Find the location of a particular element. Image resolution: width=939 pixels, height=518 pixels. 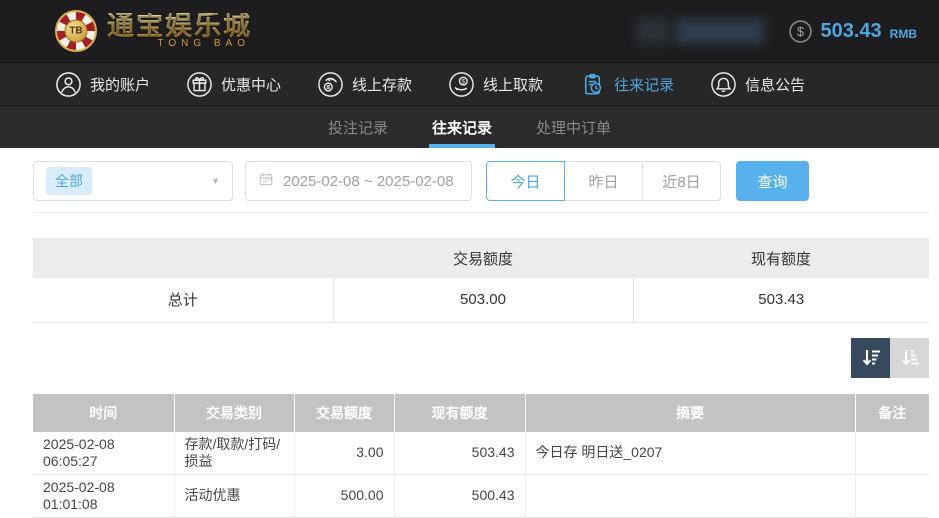

record-balance: 503.43 is located at coordinates (460, 453).